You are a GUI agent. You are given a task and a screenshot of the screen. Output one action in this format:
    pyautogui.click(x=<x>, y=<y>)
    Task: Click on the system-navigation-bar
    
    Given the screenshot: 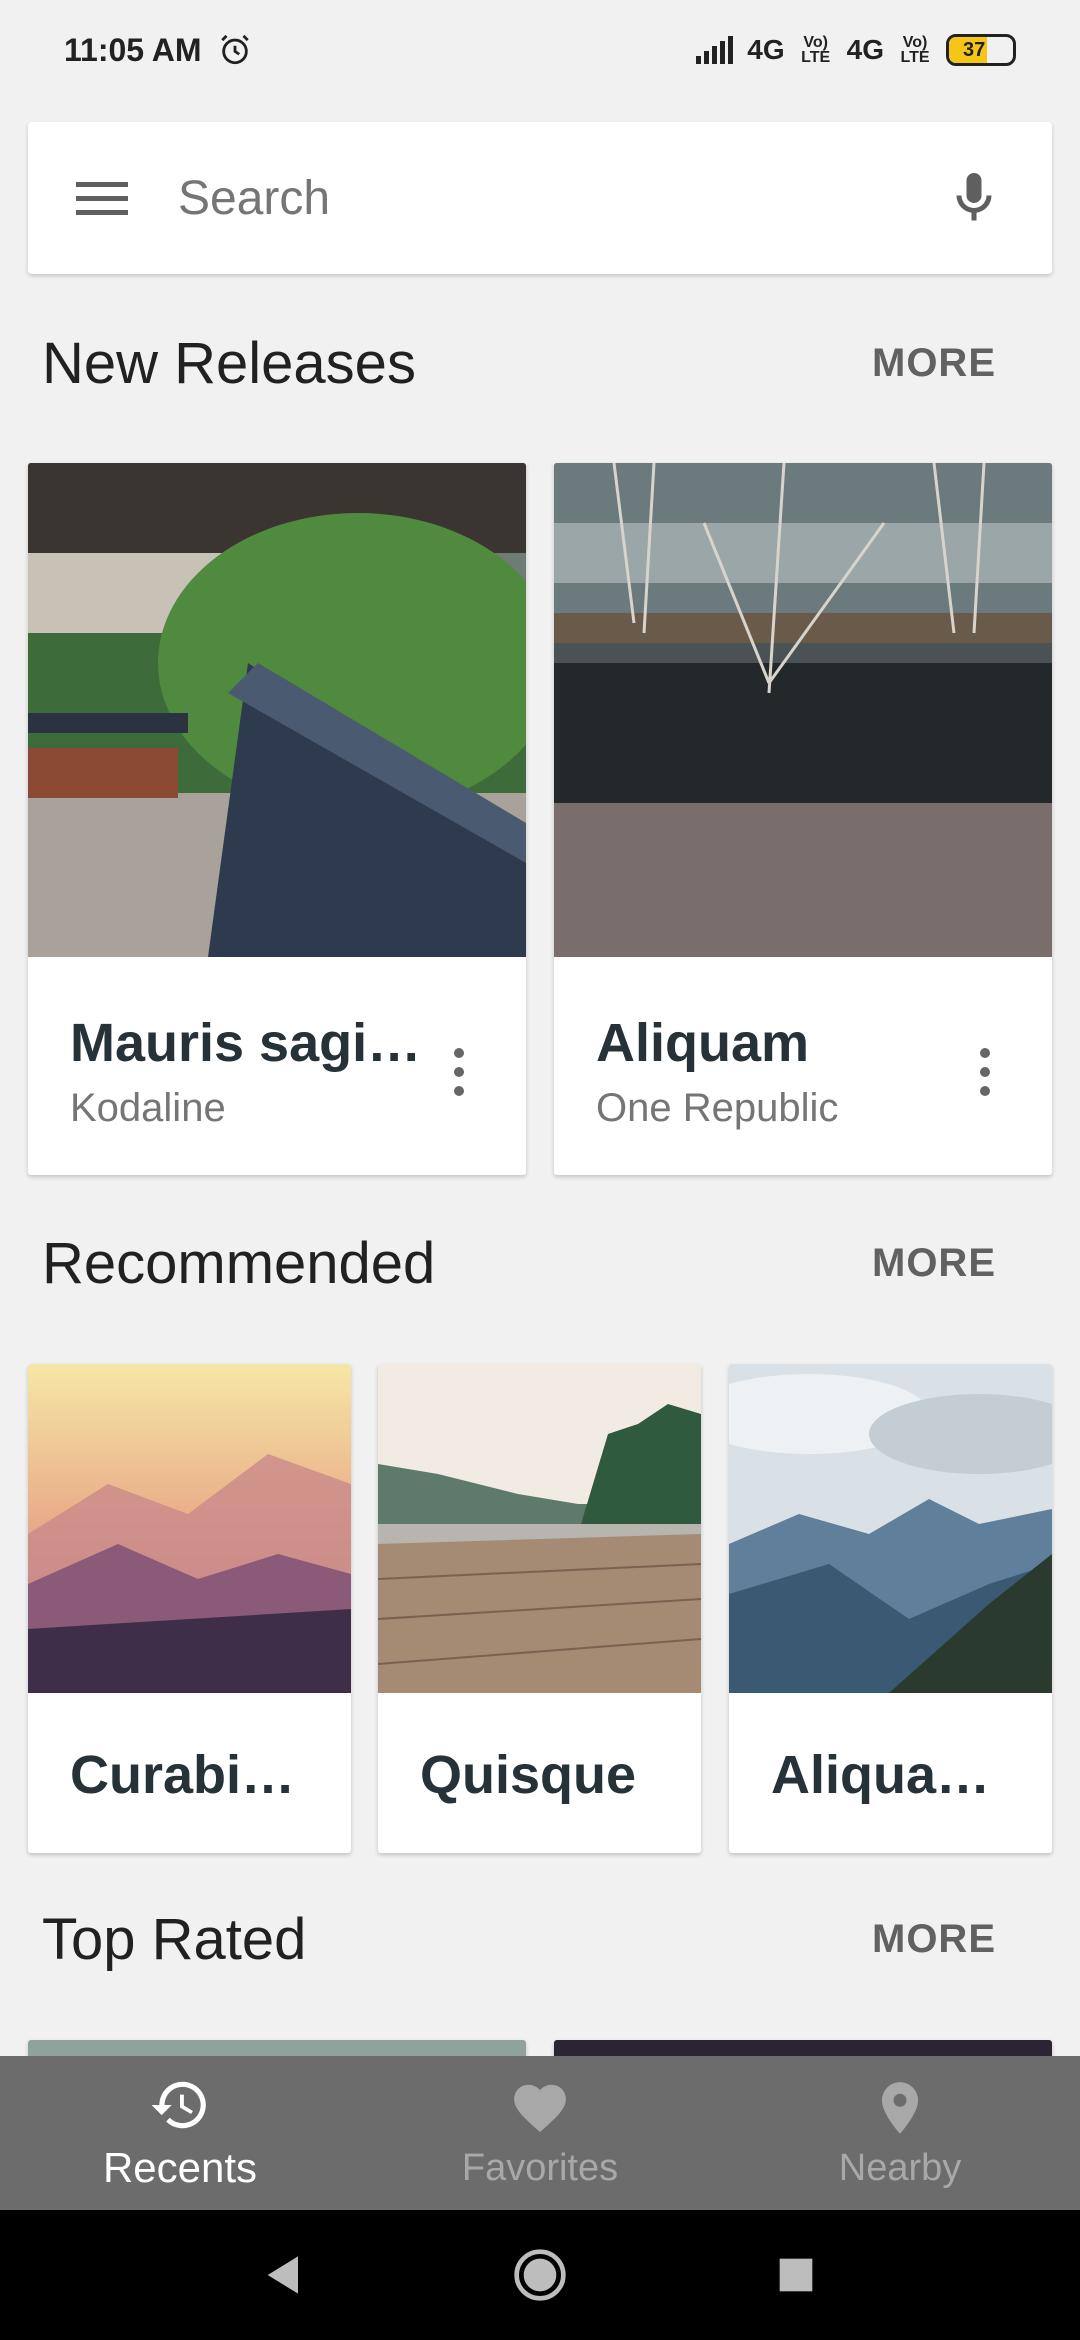 What is the action you would take?
    pyautogui.click(x=540, y=2275)
    